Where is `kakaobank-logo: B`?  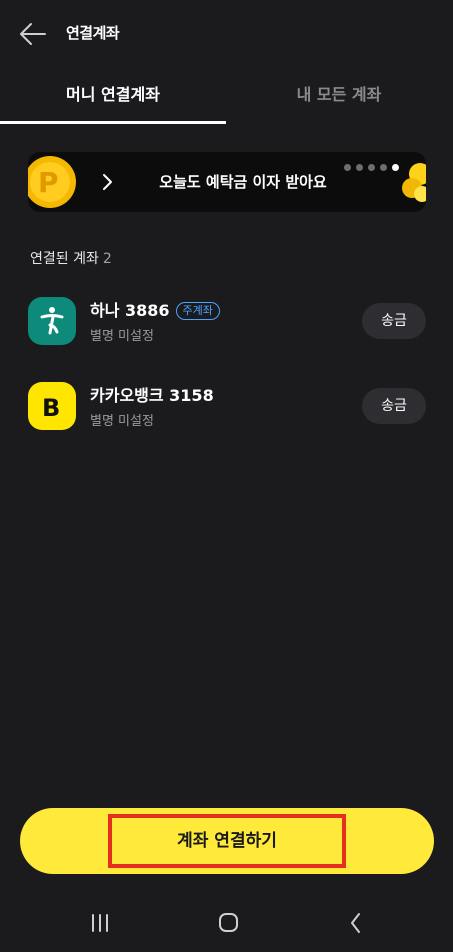
kakaobank-logo: B is located at coordinates (52, 406).